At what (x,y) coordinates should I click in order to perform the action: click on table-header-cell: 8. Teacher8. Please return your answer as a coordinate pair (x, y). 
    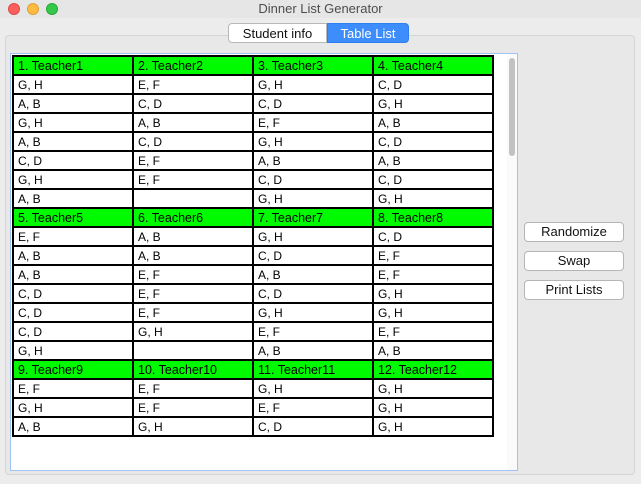
    Looking at the image, I should click on (433, 217).